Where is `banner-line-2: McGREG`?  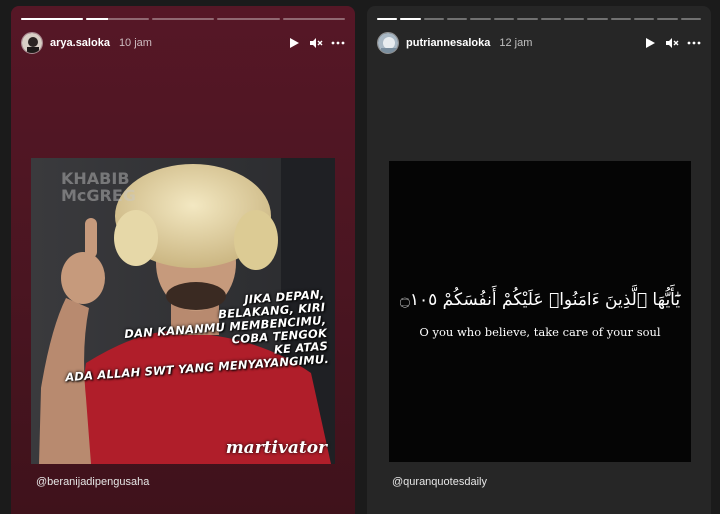 banner-line-2: McGREG is located at coordinates (98, 195).